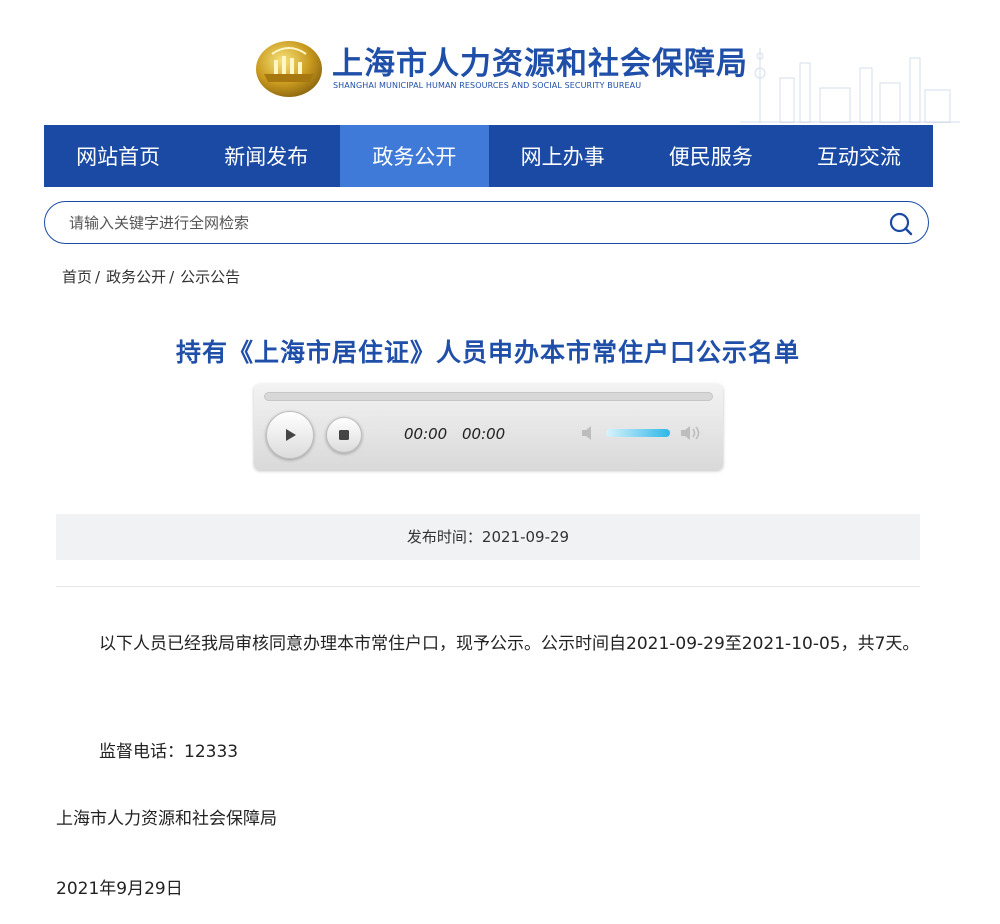 Image resolution: width=1000 pixels, height=924 pixels. Describe the element at coordinates (136, 277) in the screenshot. I see `breadcrumb-government-affairs: 政务公开` at that location.